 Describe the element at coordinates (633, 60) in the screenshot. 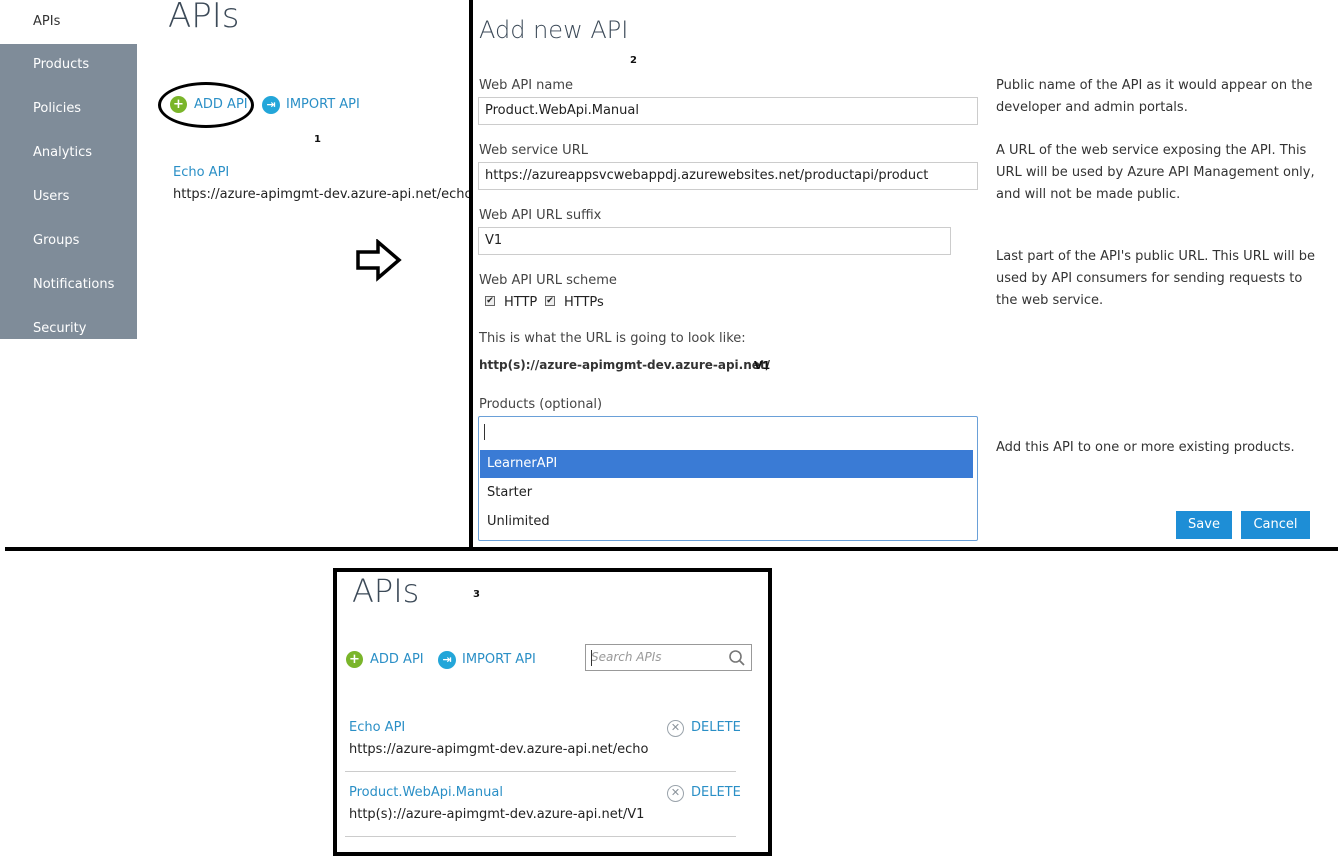

I see `step-number-2: 2` at that location.